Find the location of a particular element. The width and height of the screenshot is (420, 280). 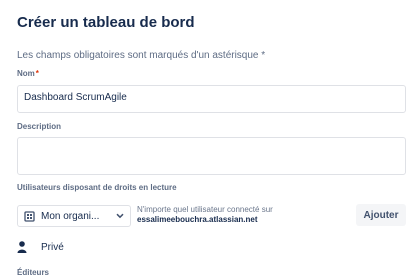

private-label: Privé is located at coordinates (52, 247).